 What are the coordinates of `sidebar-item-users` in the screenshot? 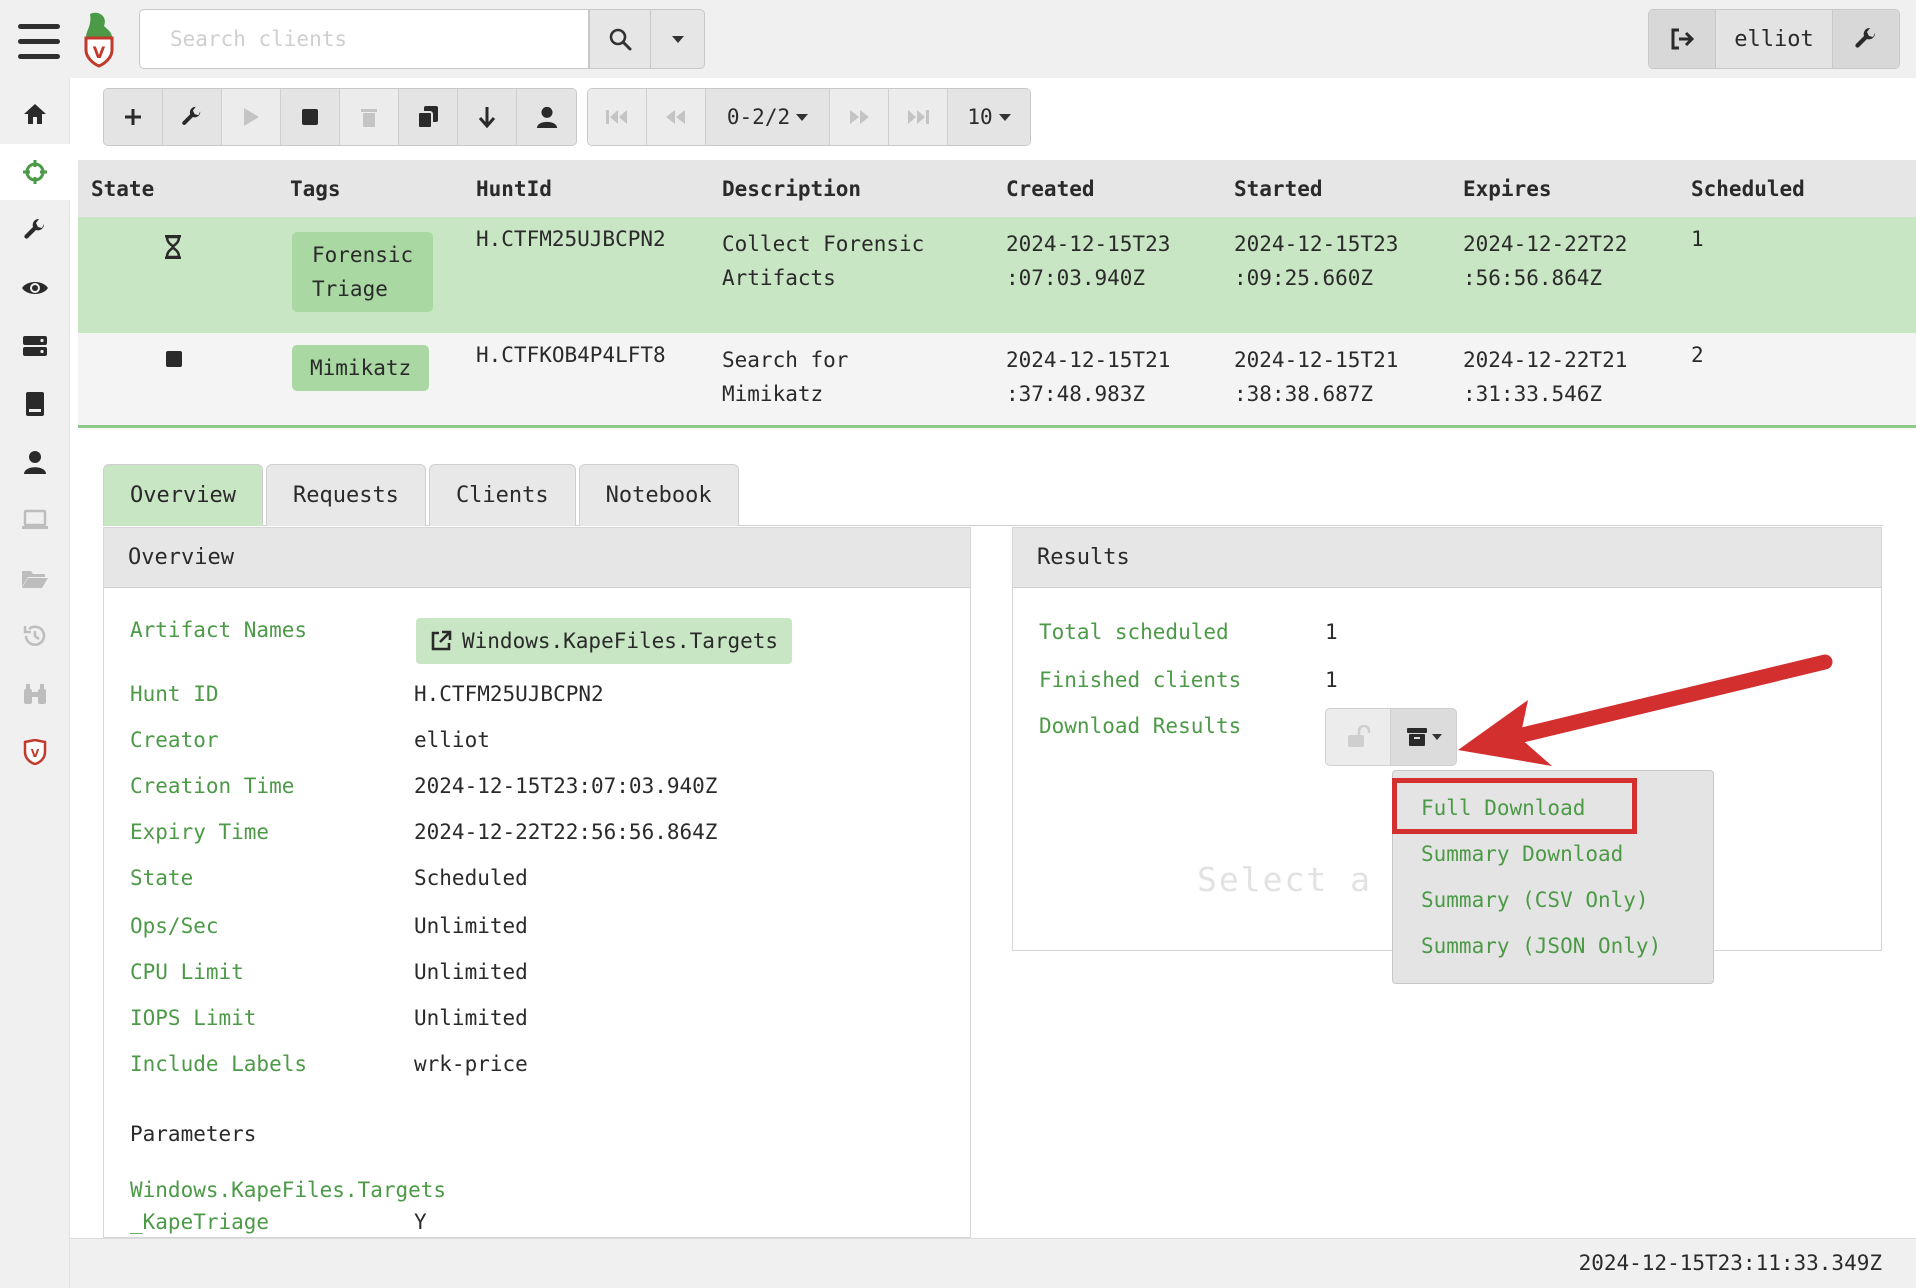 It's located at (35, 462).